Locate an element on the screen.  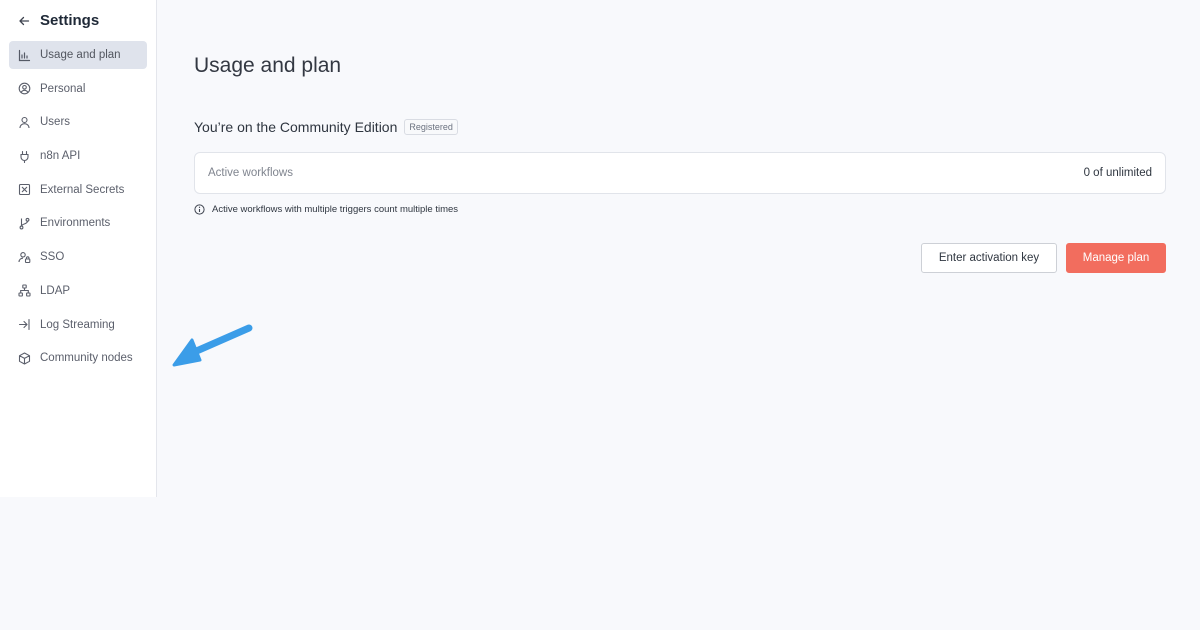
user-circle-icon is located at coordinates (24, 88).